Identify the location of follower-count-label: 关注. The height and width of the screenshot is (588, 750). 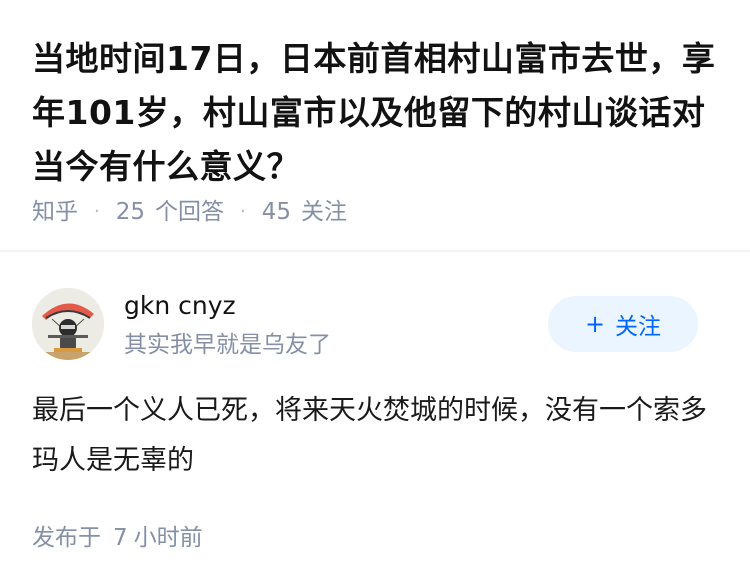
(324, 212).